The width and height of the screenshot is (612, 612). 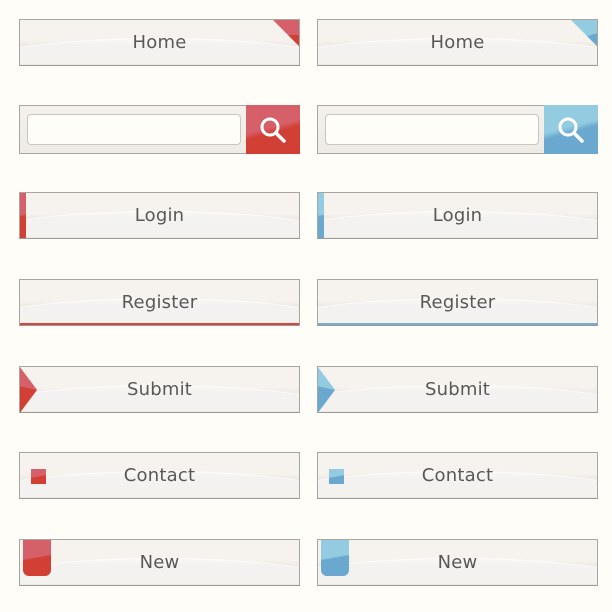 I want to click on new-button-red: New, so click(x=159, y=562).